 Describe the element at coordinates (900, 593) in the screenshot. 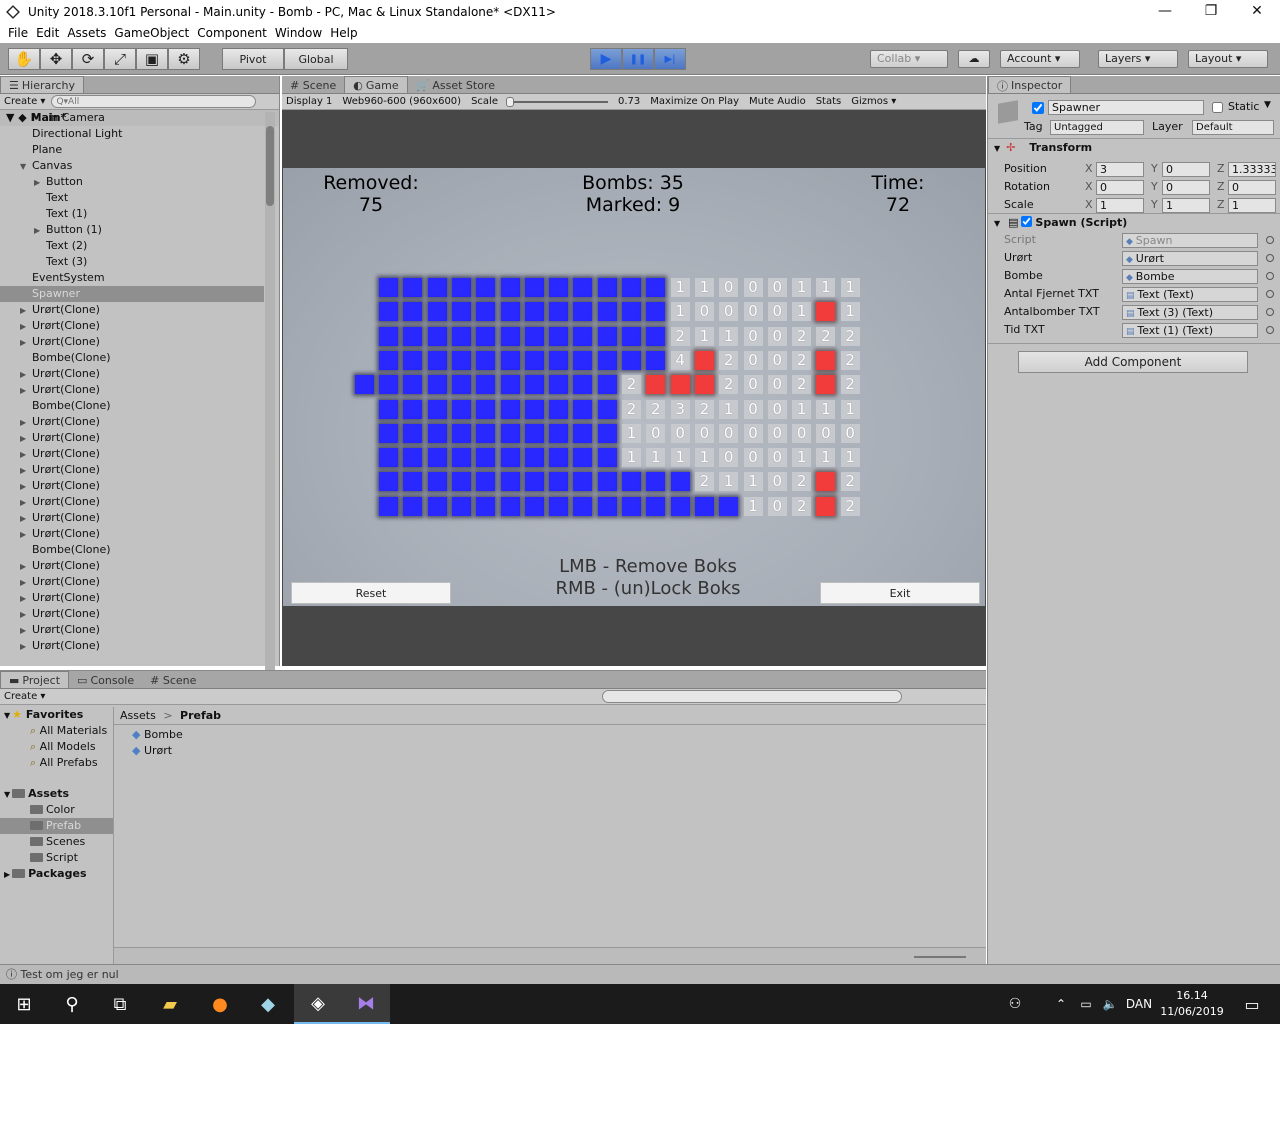

I see `exit-button: Exit` at that location.